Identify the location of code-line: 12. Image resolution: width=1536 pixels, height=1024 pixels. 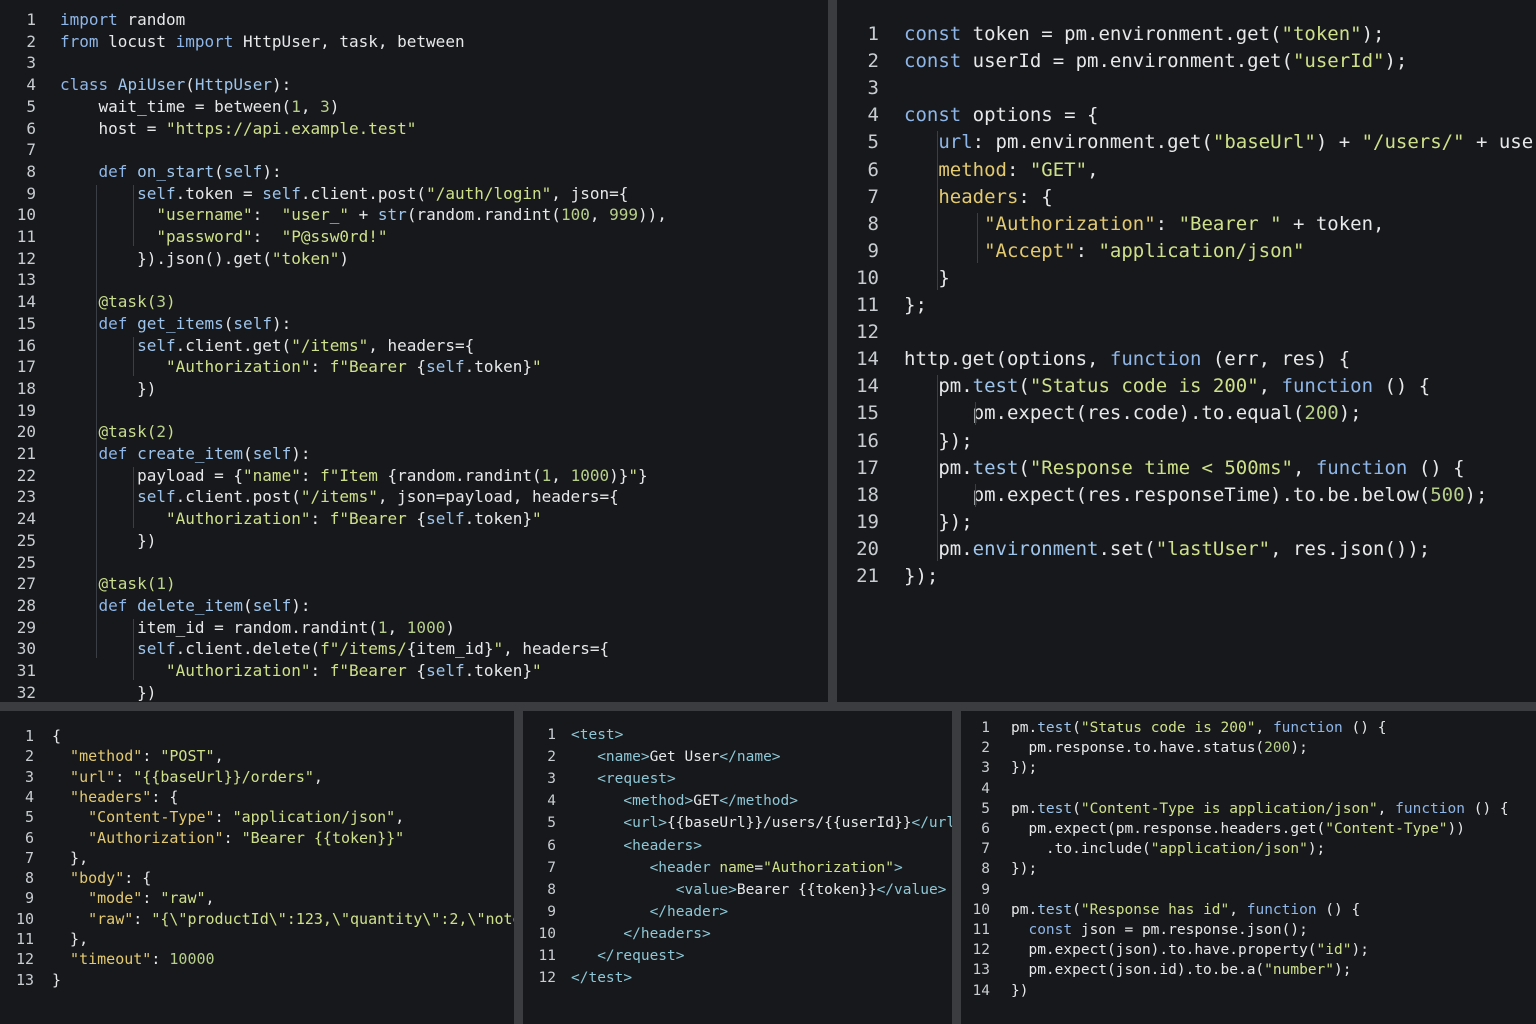
(1186, 332).